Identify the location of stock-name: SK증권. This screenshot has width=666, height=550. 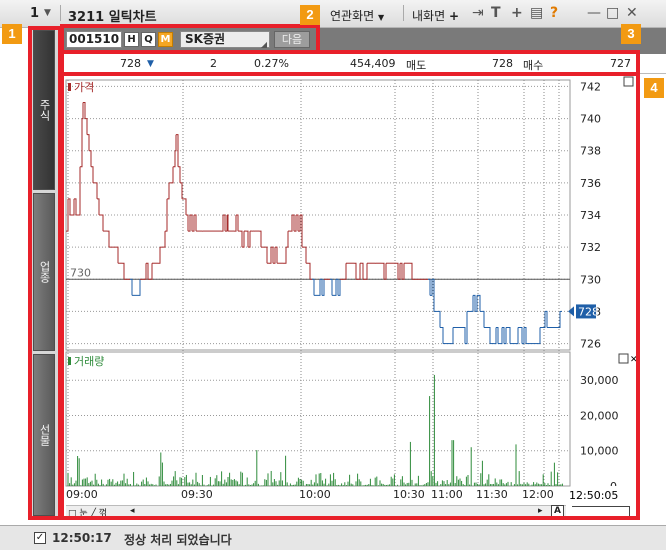
(205, 39).